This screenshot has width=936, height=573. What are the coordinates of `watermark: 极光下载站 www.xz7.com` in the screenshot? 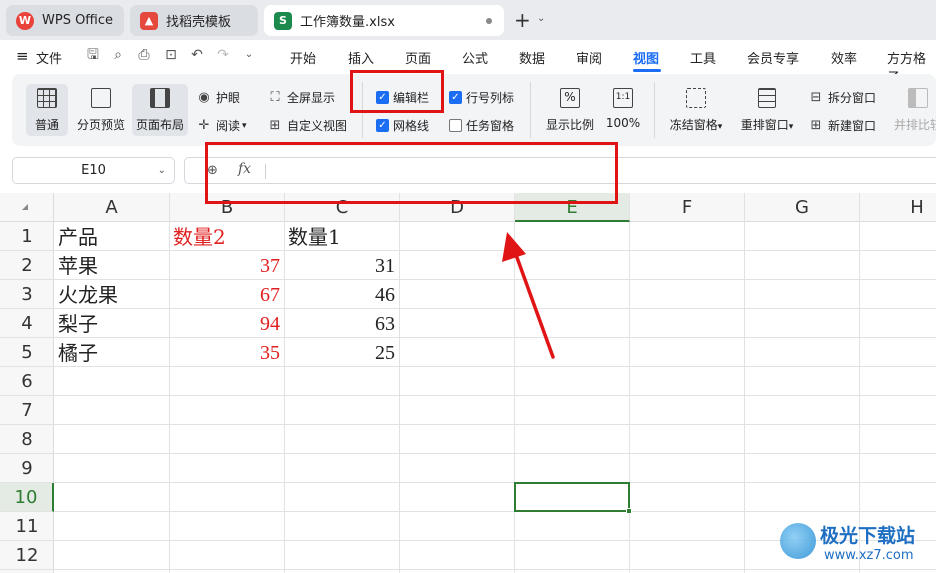 It's located at (856, 546).